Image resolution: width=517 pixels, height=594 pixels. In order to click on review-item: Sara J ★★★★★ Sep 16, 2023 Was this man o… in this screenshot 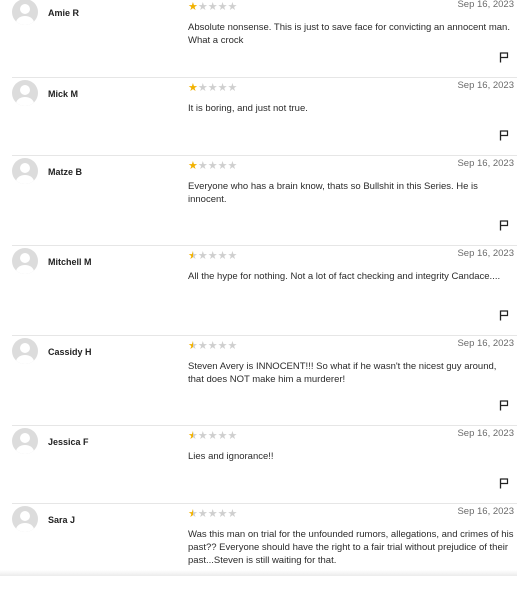, I will do `click(264, 549)`.